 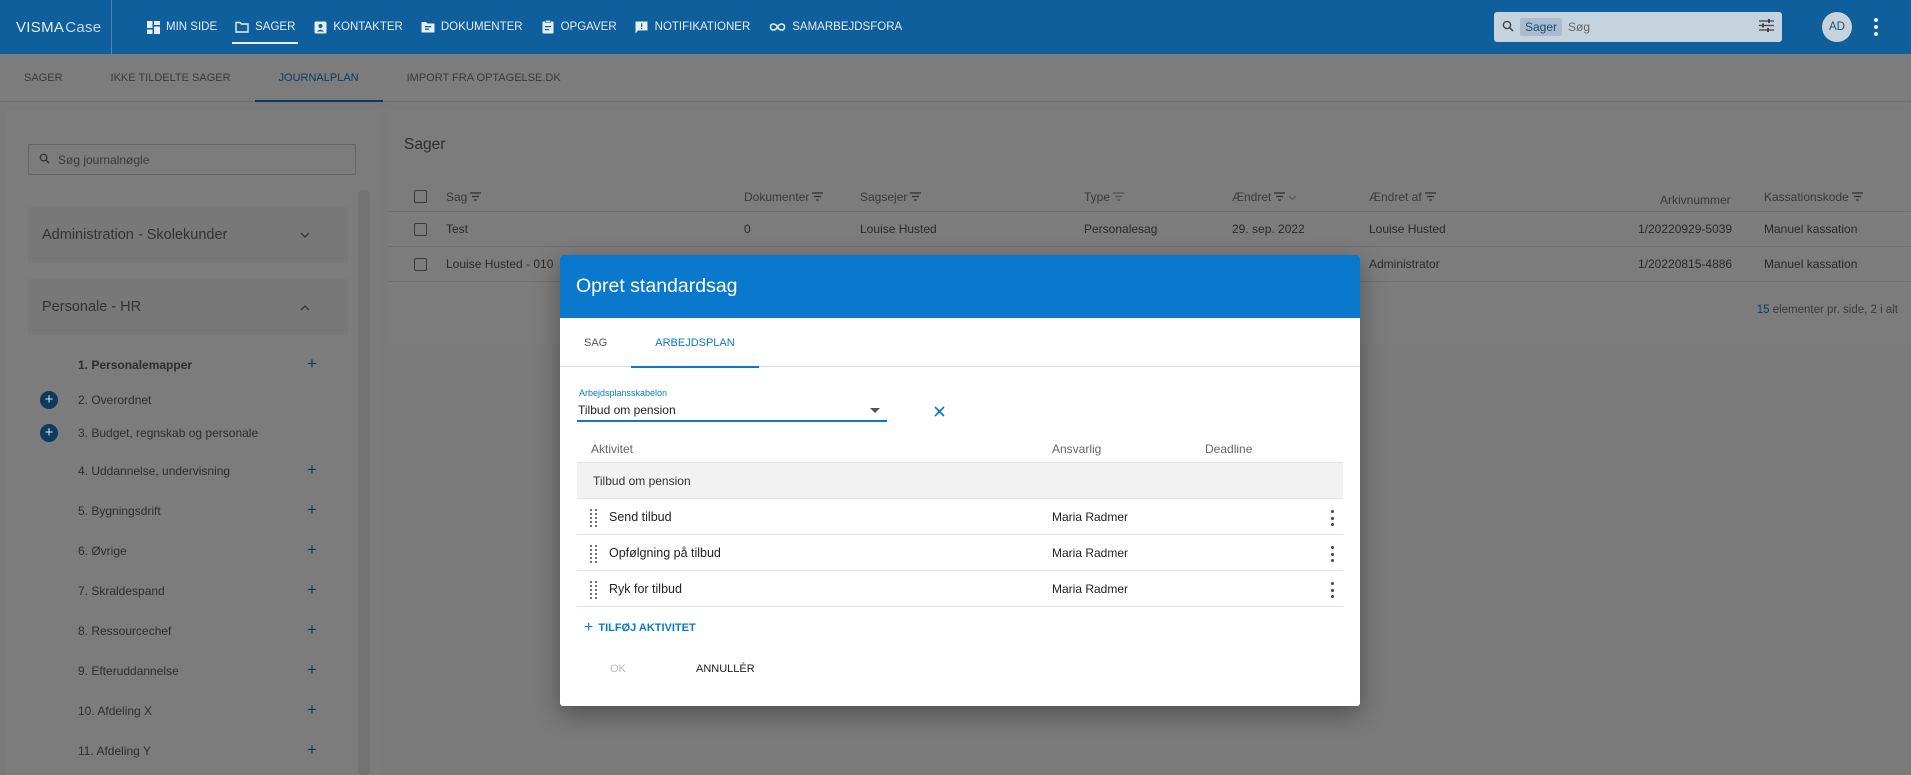 What do you see at coordinates (623, 393) in the screenshot?
I see `template-label: Arbejdsplansskabelon` at bounding box center [623, 393].